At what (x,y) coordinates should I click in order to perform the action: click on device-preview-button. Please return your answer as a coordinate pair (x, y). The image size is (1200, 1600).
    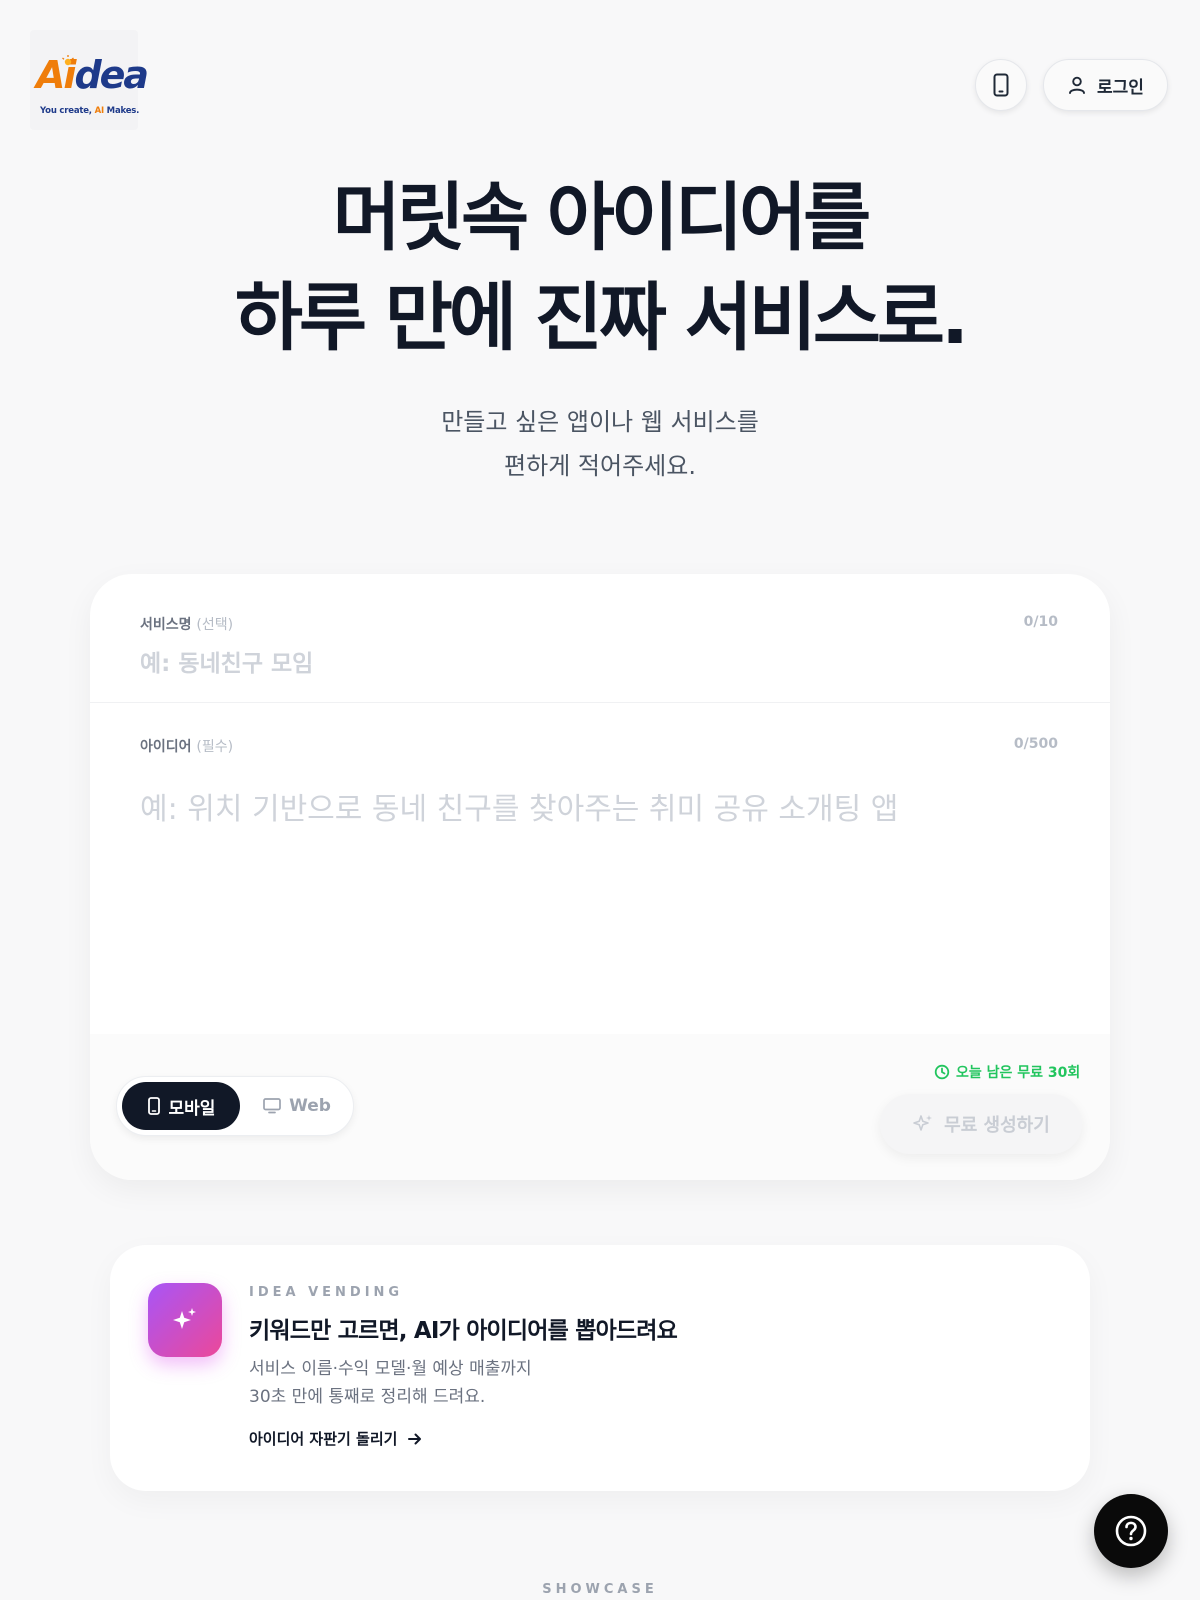
    Looking at the image, I should click on (1001, 85).